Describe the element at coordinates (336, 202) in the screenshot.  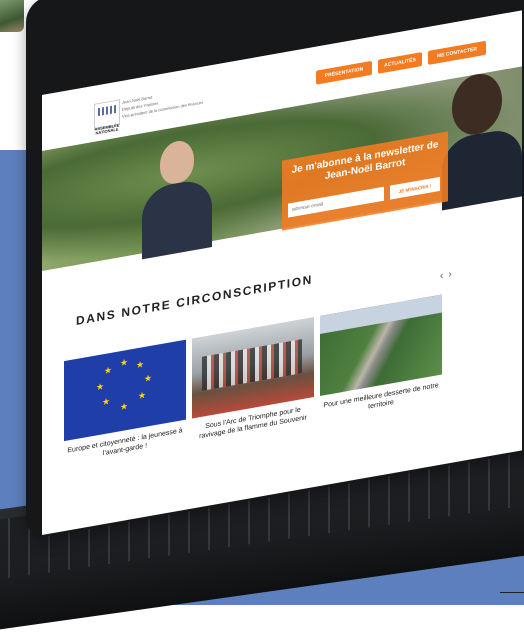
I see `email-input` at that location.